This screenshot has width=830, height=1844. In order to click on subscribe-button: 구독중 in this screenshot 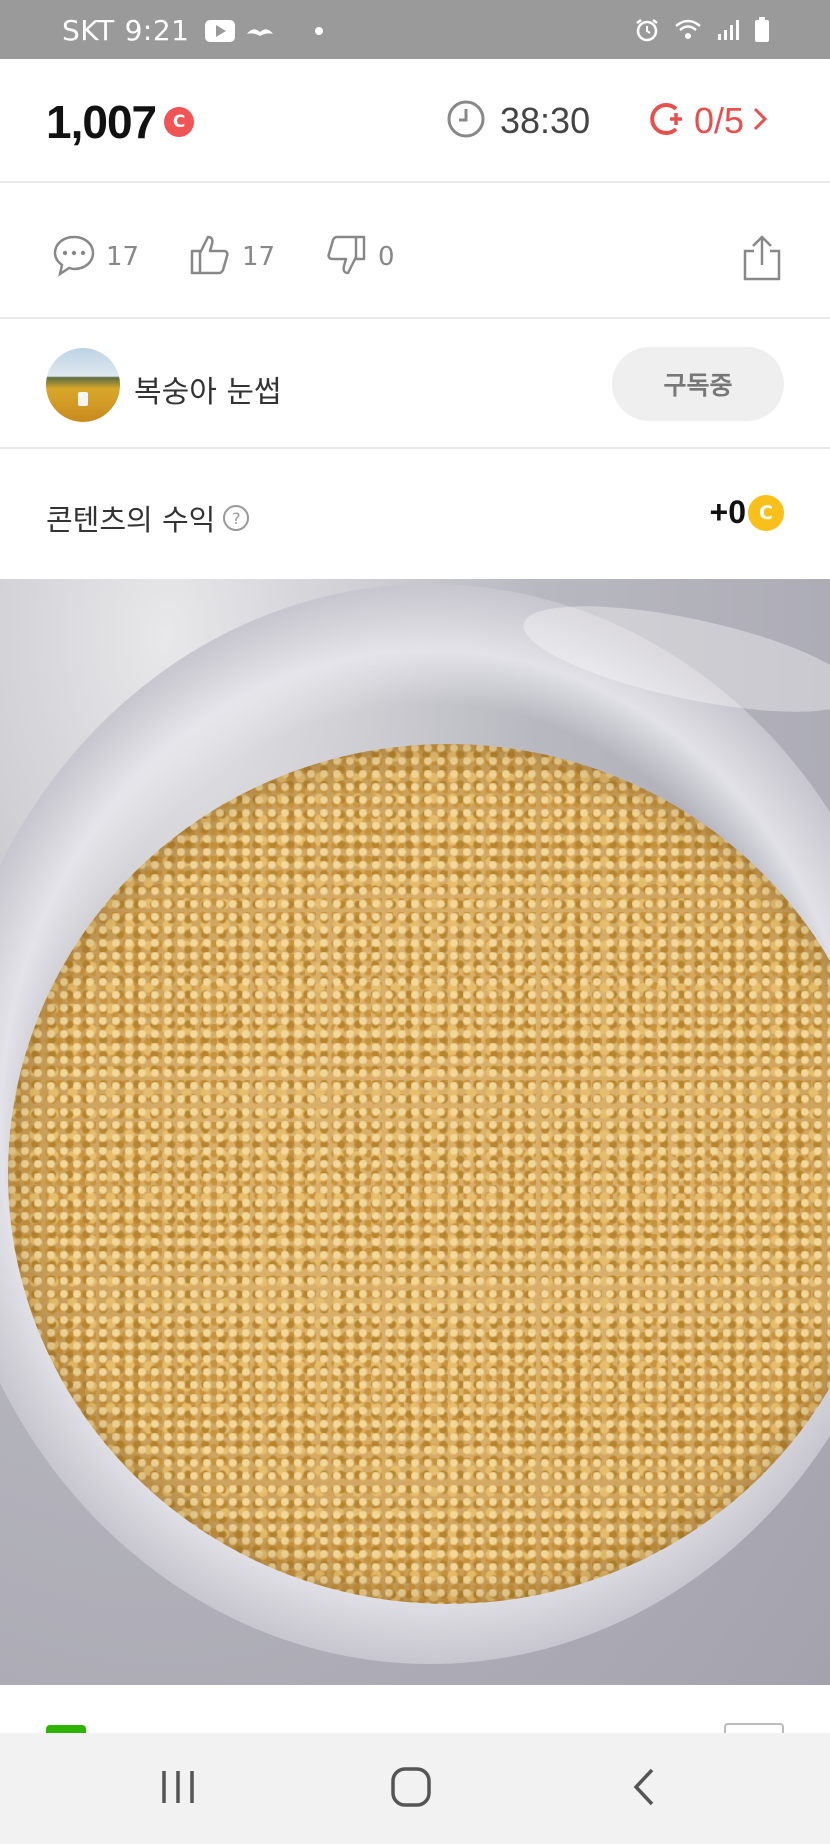, I will do `click(698, 384)`.